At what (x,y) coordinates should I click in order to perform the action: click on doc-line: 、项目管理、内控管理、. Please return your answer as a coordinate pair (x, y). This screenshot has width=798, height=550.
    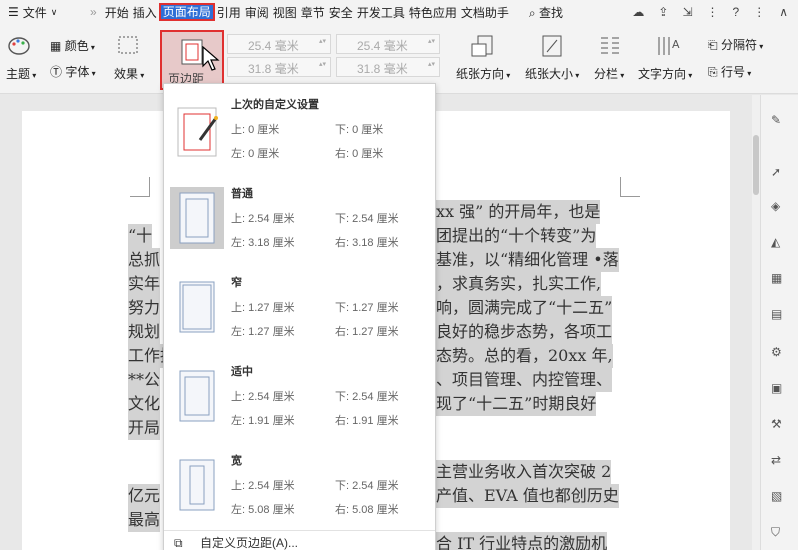
    Looking at the image, I should click on (524, 380).